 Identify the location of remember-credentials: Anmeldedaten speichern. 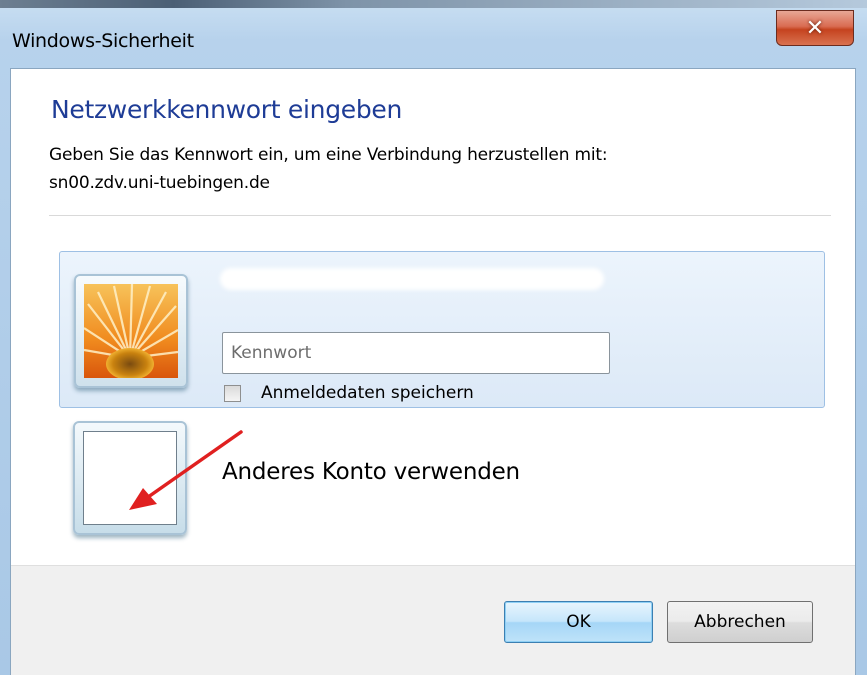
(349, 393).